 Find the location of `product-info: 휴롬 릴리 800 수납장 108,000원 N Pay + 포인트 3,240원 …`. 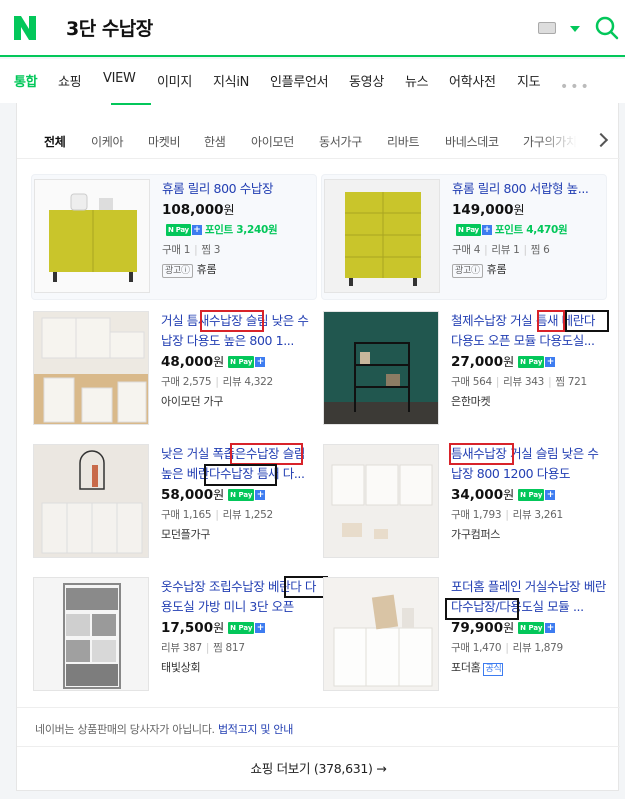

product-info: 휴롬 릴리 800 수납장 108,000원 N Pay + 포인트 3,240원 … is located at coordinates (240, 229).